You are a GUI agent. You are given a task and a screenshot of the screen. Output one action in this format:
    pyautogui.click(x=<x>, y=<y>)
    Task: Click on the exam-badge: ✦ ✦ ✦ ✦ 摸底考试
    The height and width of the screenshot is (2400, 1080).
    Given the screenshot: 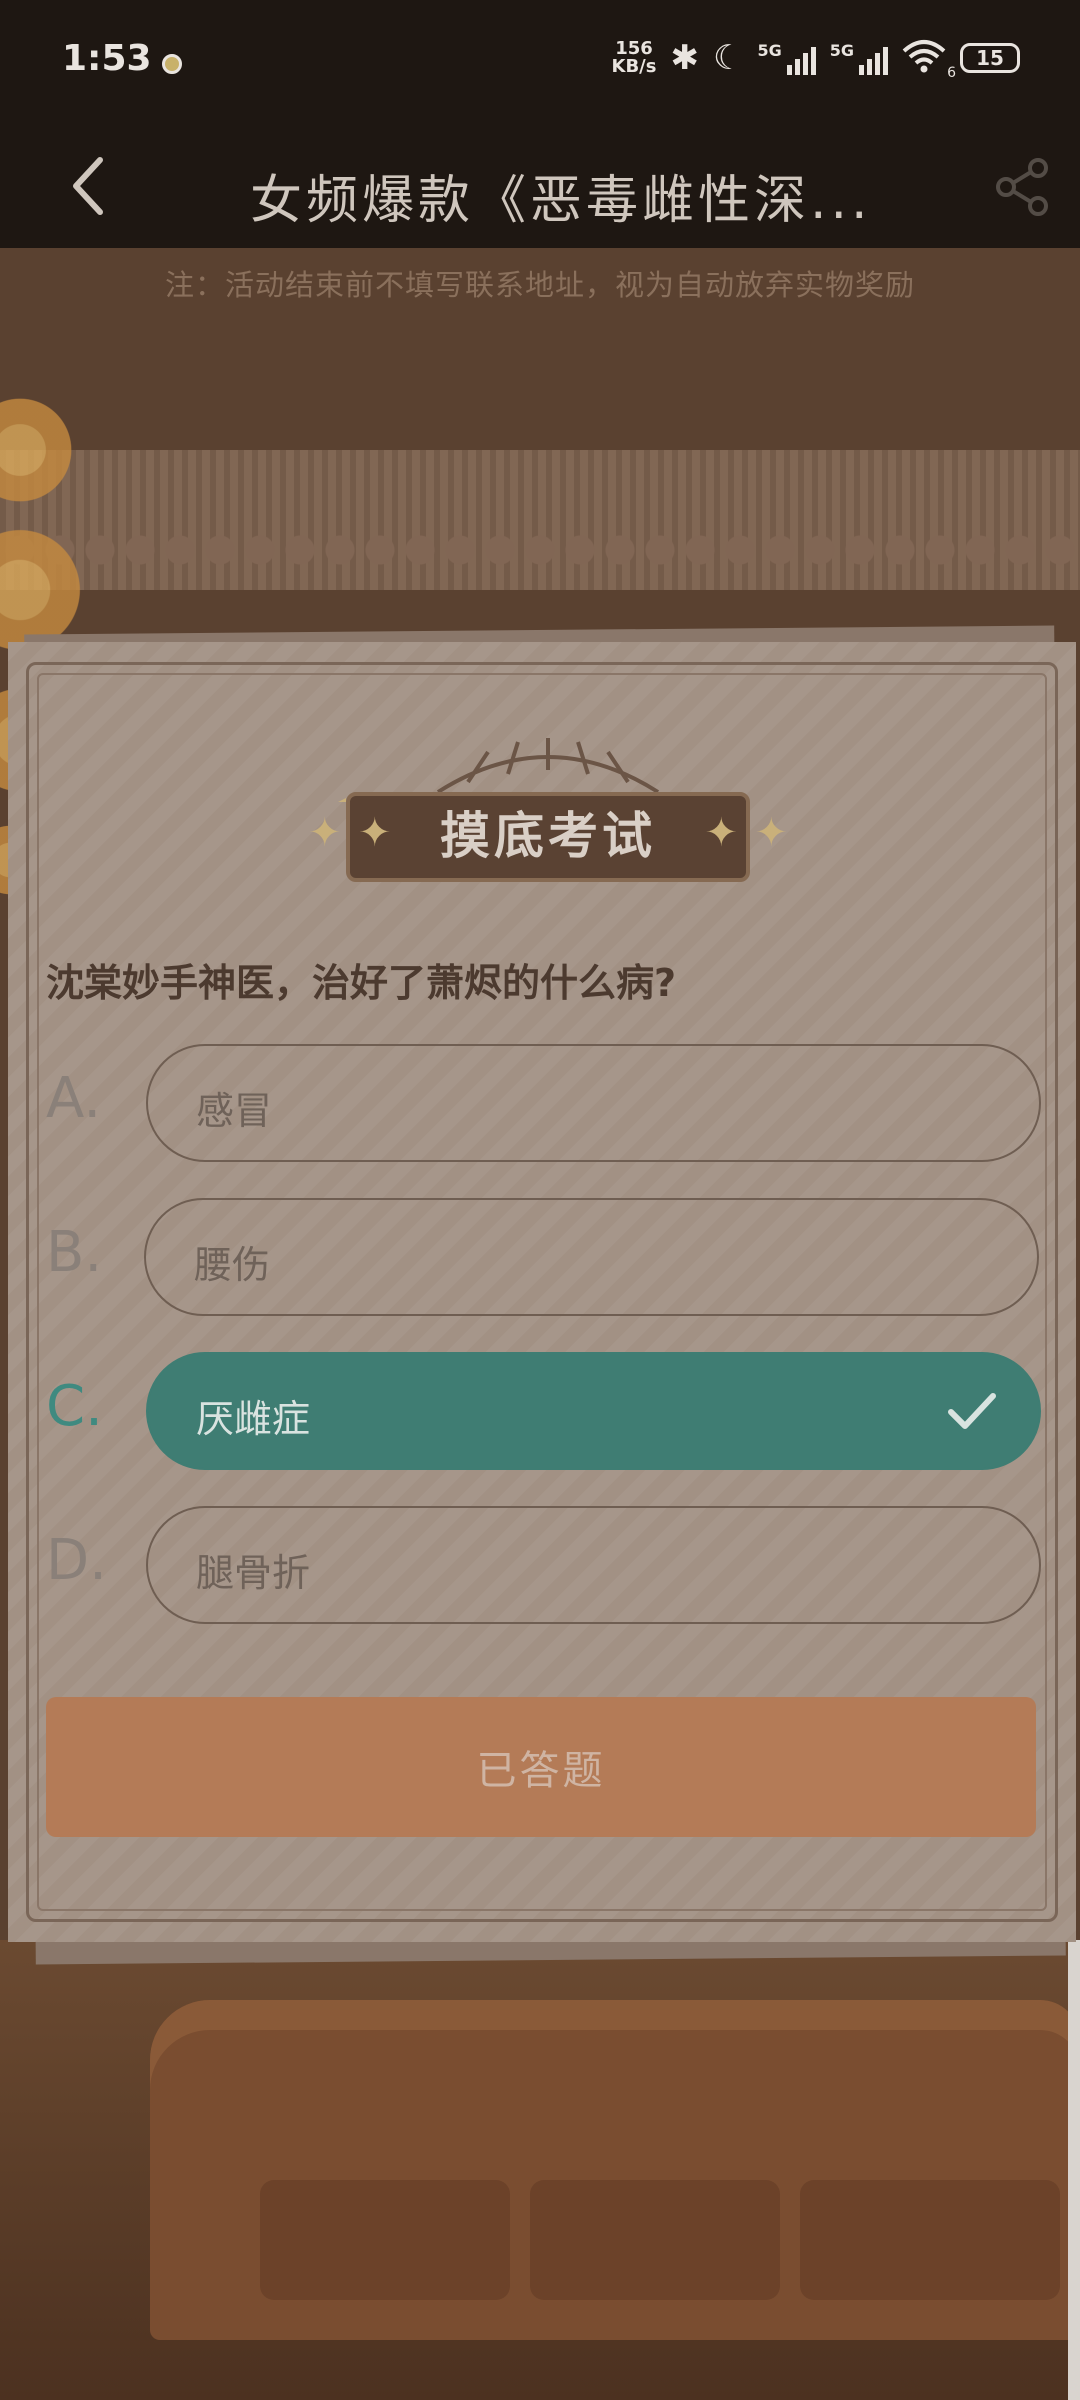 What is the action you would take?
    pyautogui.click(x=548, y=792)
    